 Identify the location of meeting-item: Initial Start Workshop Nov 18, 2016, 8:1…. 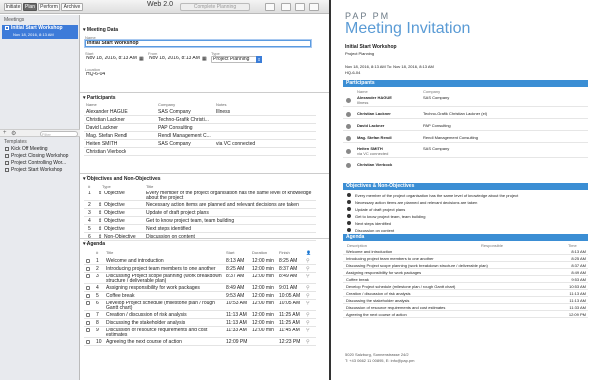
(40, 32).